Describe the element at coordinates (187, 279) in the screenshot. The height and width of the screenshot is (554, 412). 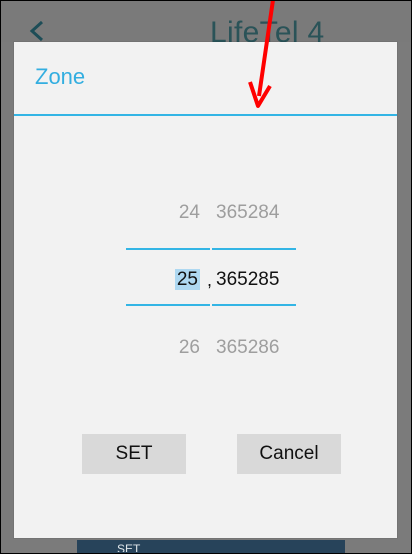
I see `picker-left-selected-text: 25` at that location.